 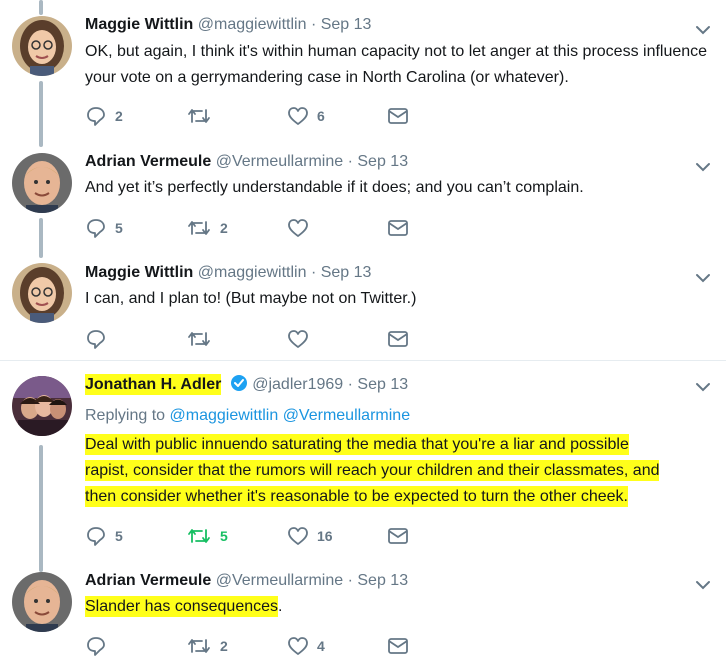 What do you see at coordinates (321, 116) in the screenshot?
I see `like-count: 6` at bounding box center [321, 116].